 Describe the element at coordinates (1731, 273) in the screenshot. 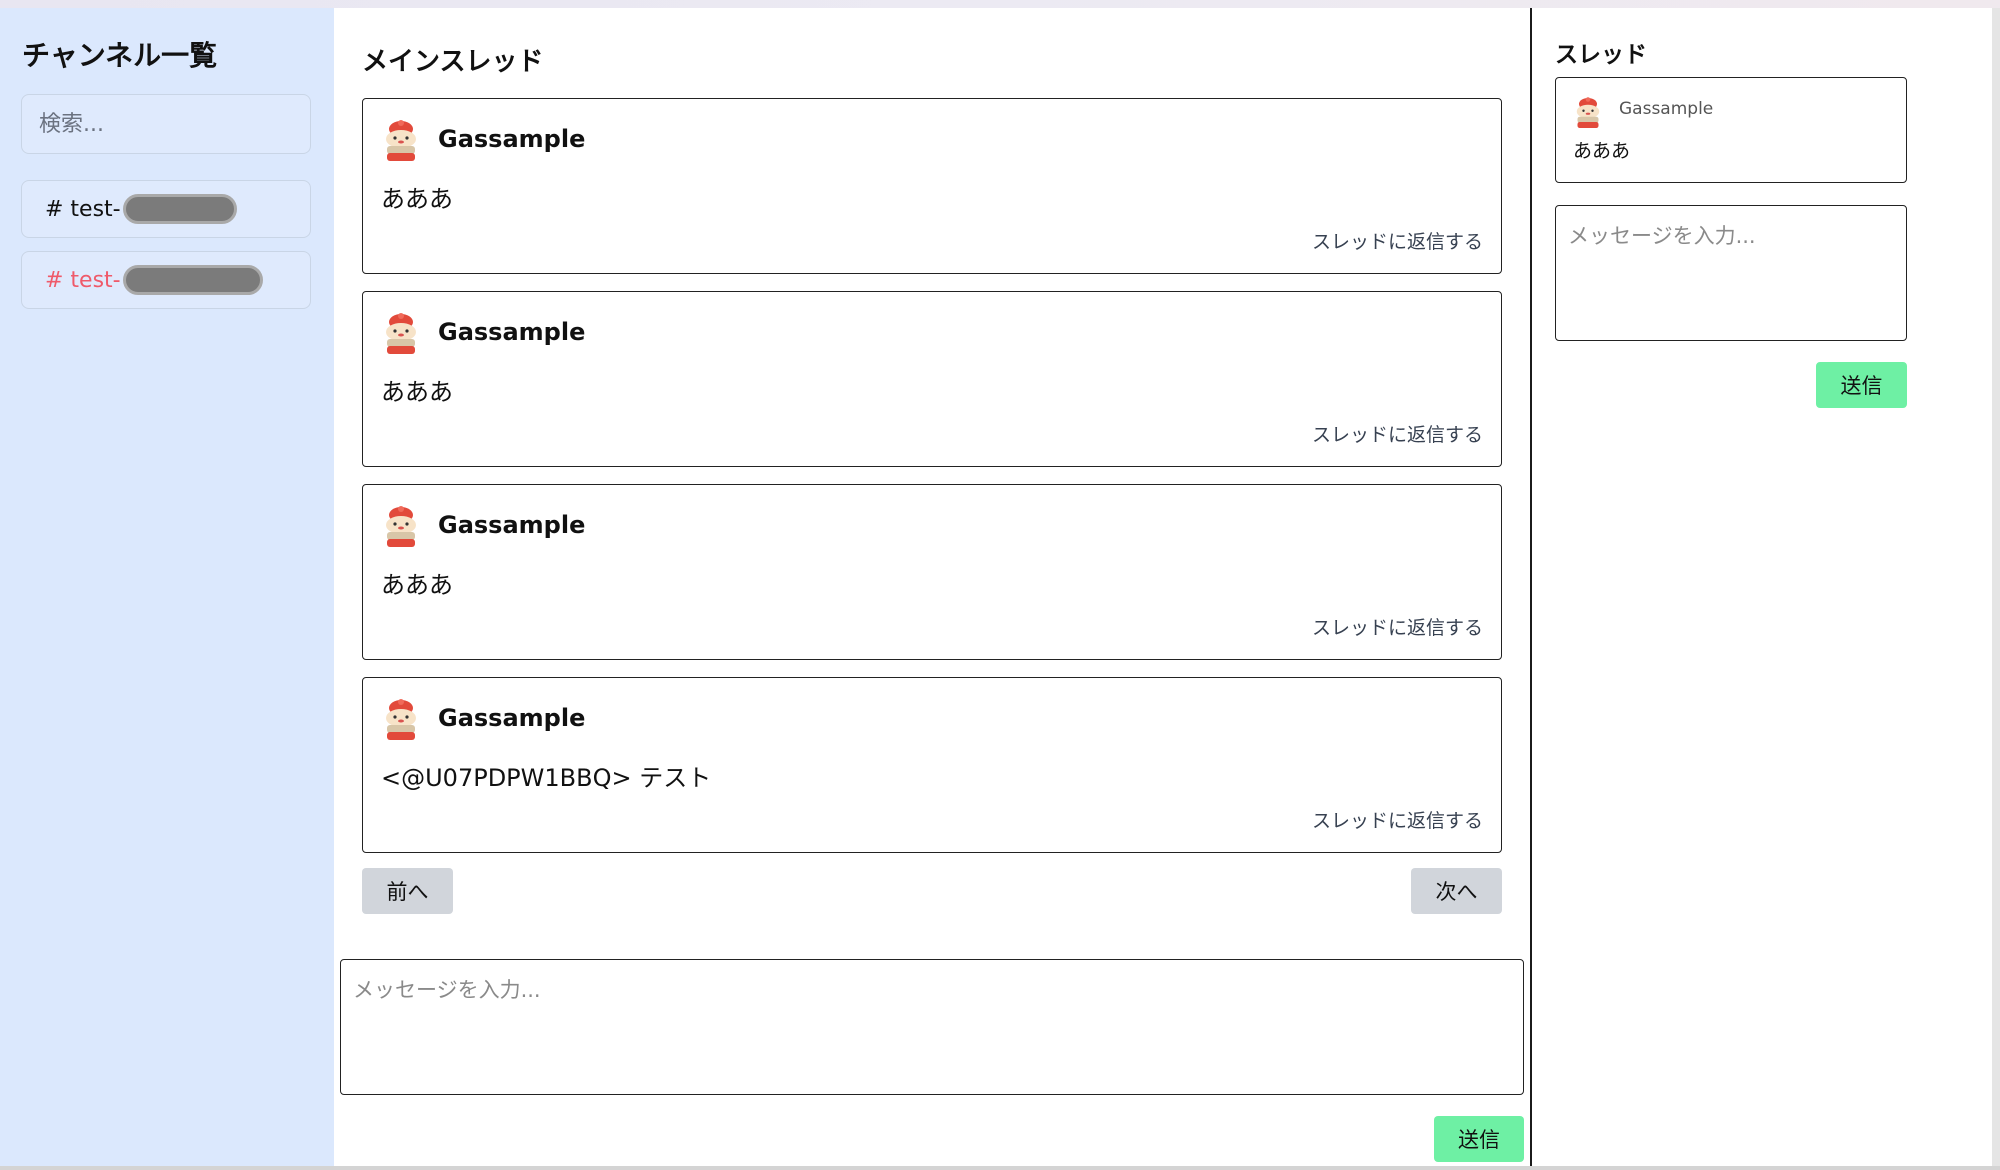

I see `thread-message-input` at that location.